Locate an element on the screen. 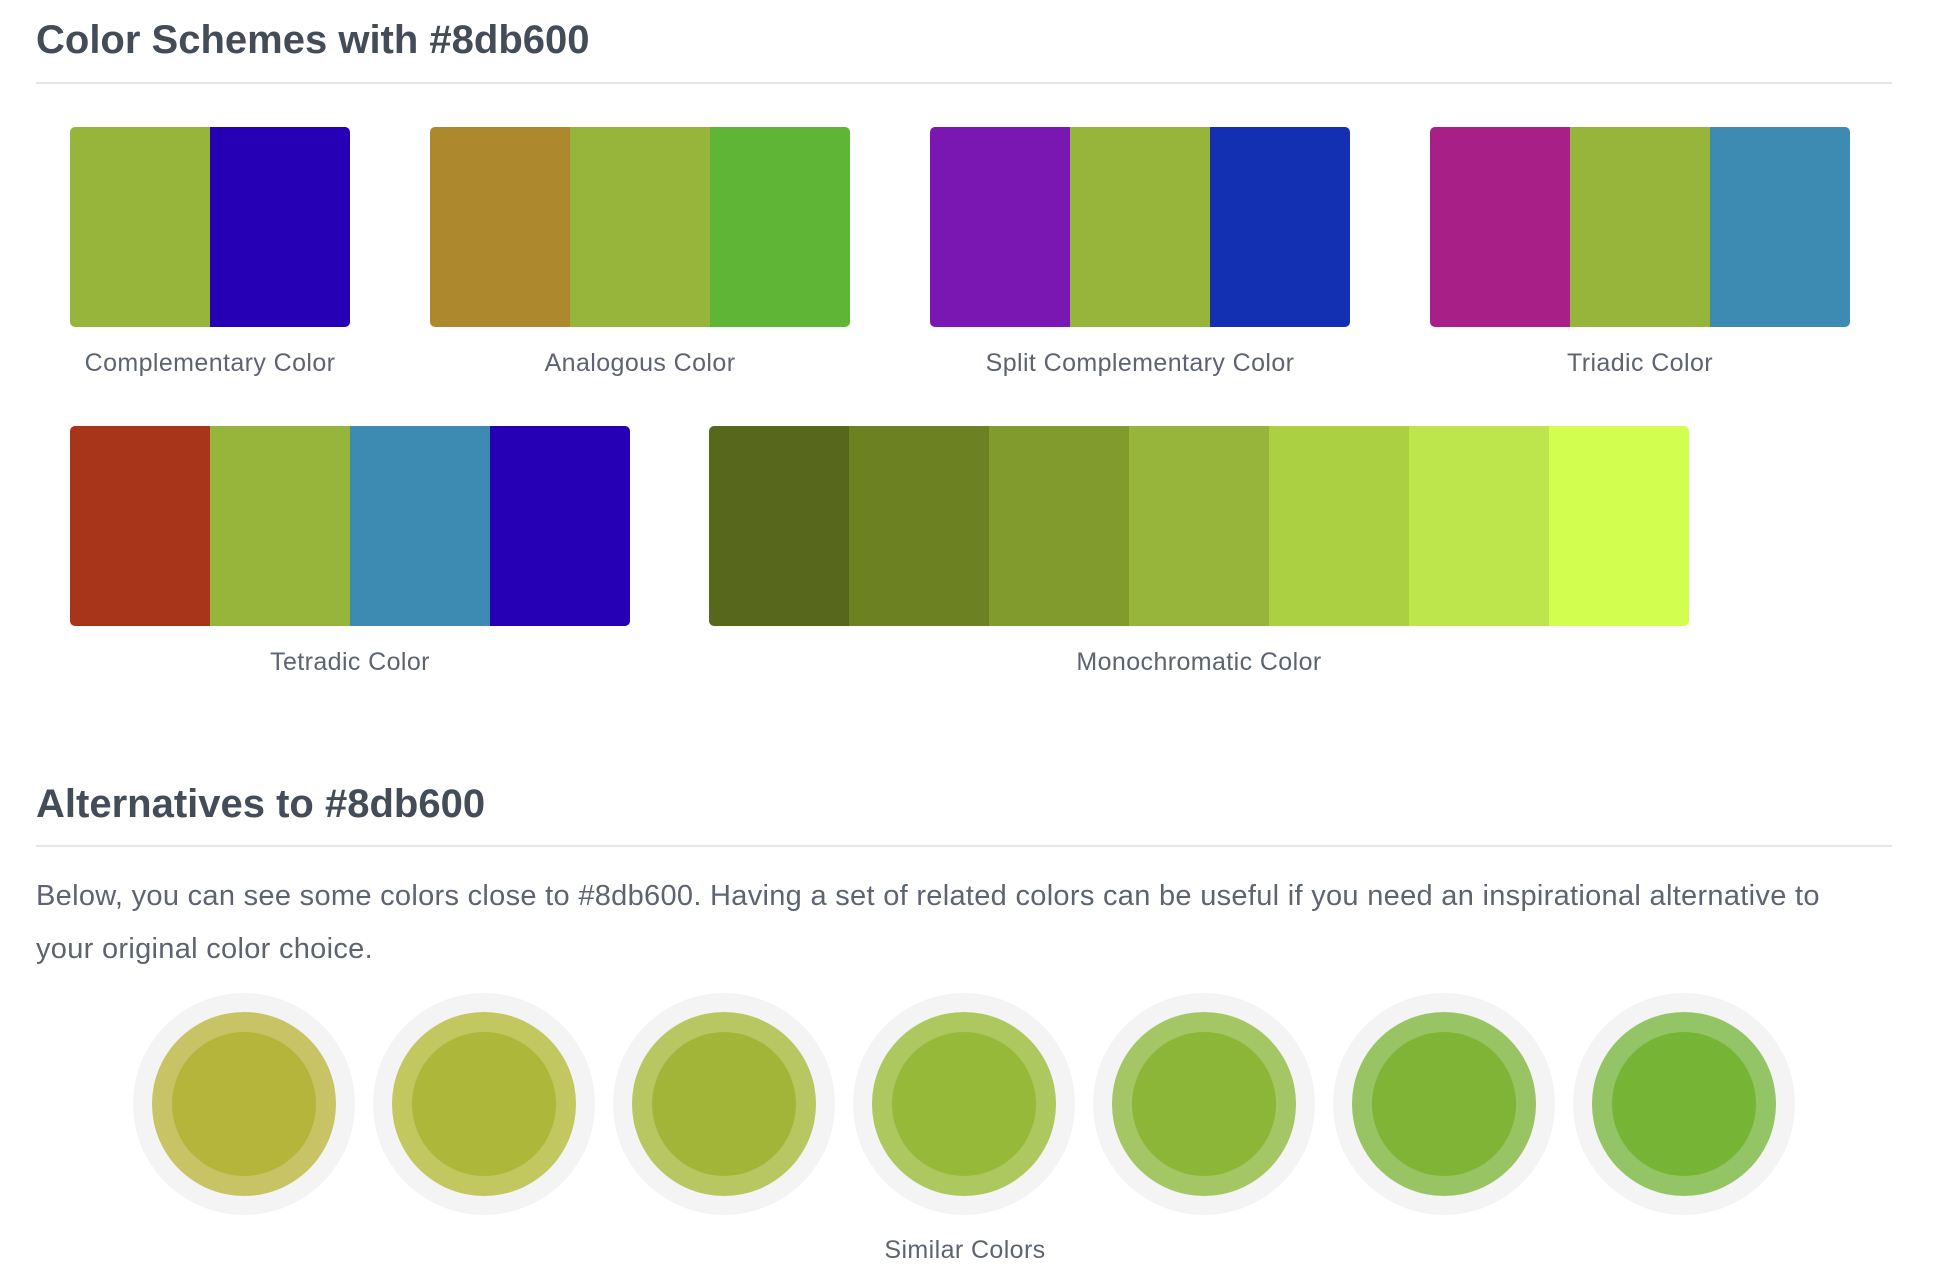 This screenshot has width=1940, height=1280. alternatives-heading: Alternatives to #8db600 is located at coordinates (261, 804).